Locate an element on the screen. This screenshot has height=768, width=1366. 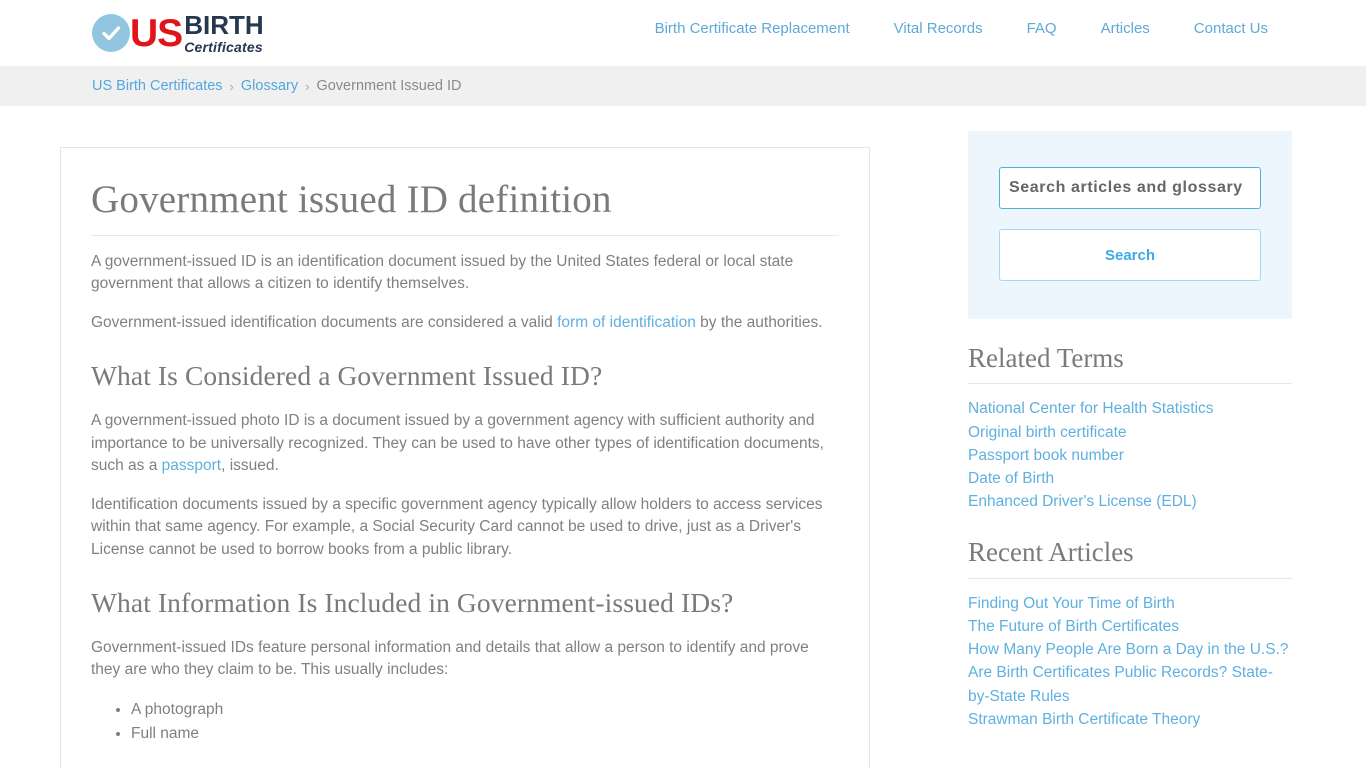
logo-certificates-text: Certificates is located at coordinates (223, 47).